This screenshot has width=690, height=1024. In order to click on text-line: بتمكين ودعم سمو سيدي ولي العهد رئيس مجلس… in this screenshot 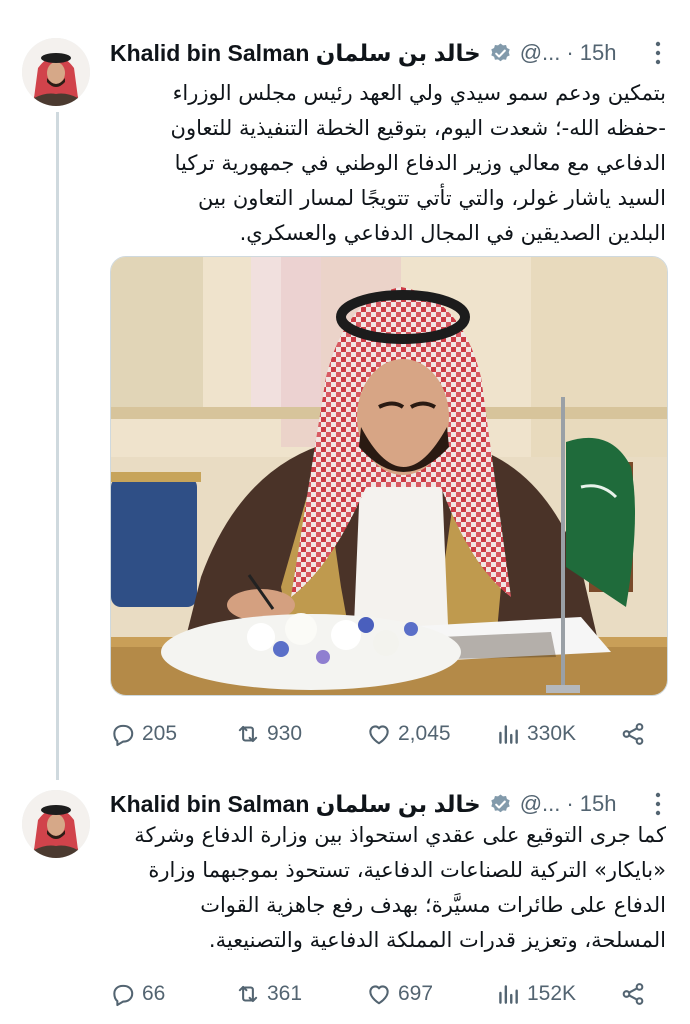, I will do `click(419, 93)`.